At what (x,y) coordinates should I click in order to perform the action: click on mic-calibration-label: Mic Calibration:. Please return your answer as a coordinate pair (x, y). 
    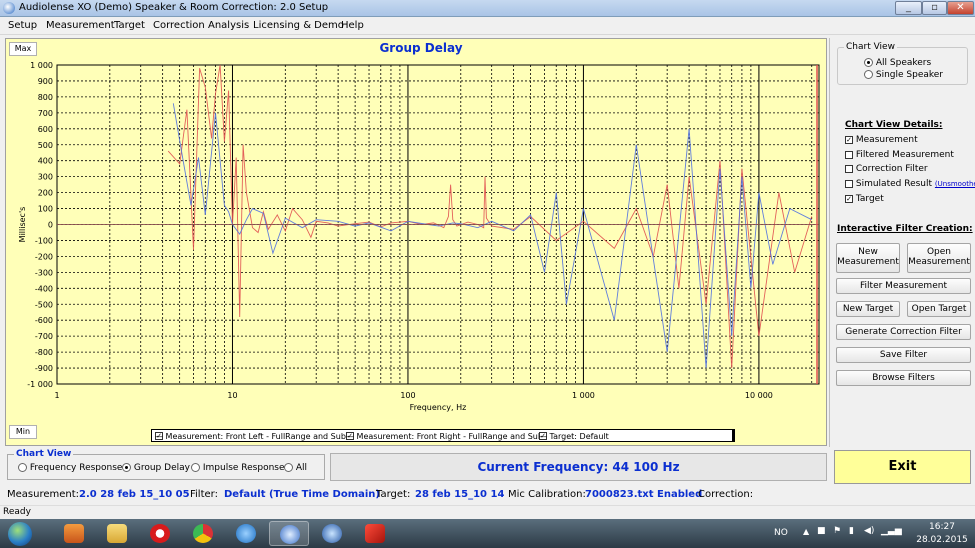
    Looking at the image, I should click on (547, 494).